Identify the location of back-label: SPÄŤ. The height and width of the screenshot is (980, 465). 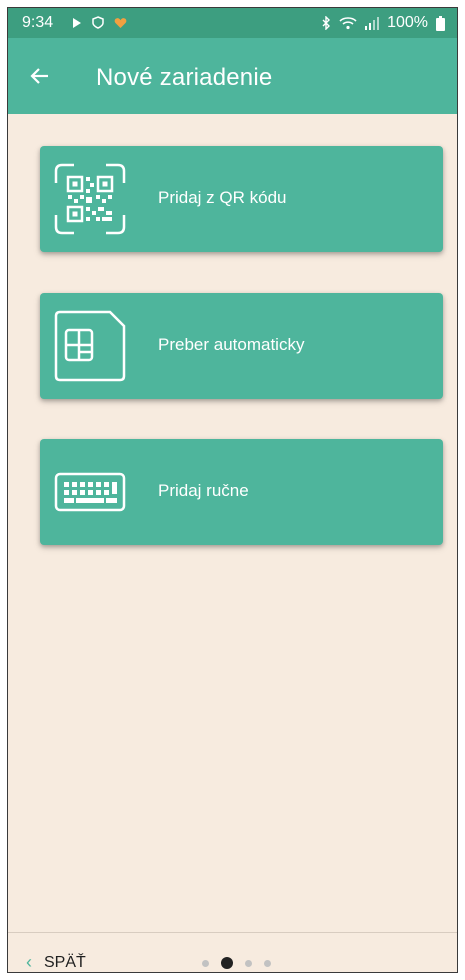
(65, 962).